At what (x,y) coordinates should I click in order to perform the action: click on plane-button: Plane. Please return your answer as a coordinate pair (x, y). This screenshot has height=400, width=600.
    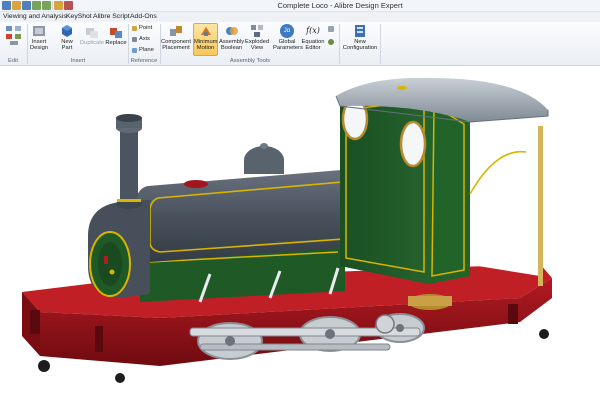
    Looking at the image, I should click on (143, 50).